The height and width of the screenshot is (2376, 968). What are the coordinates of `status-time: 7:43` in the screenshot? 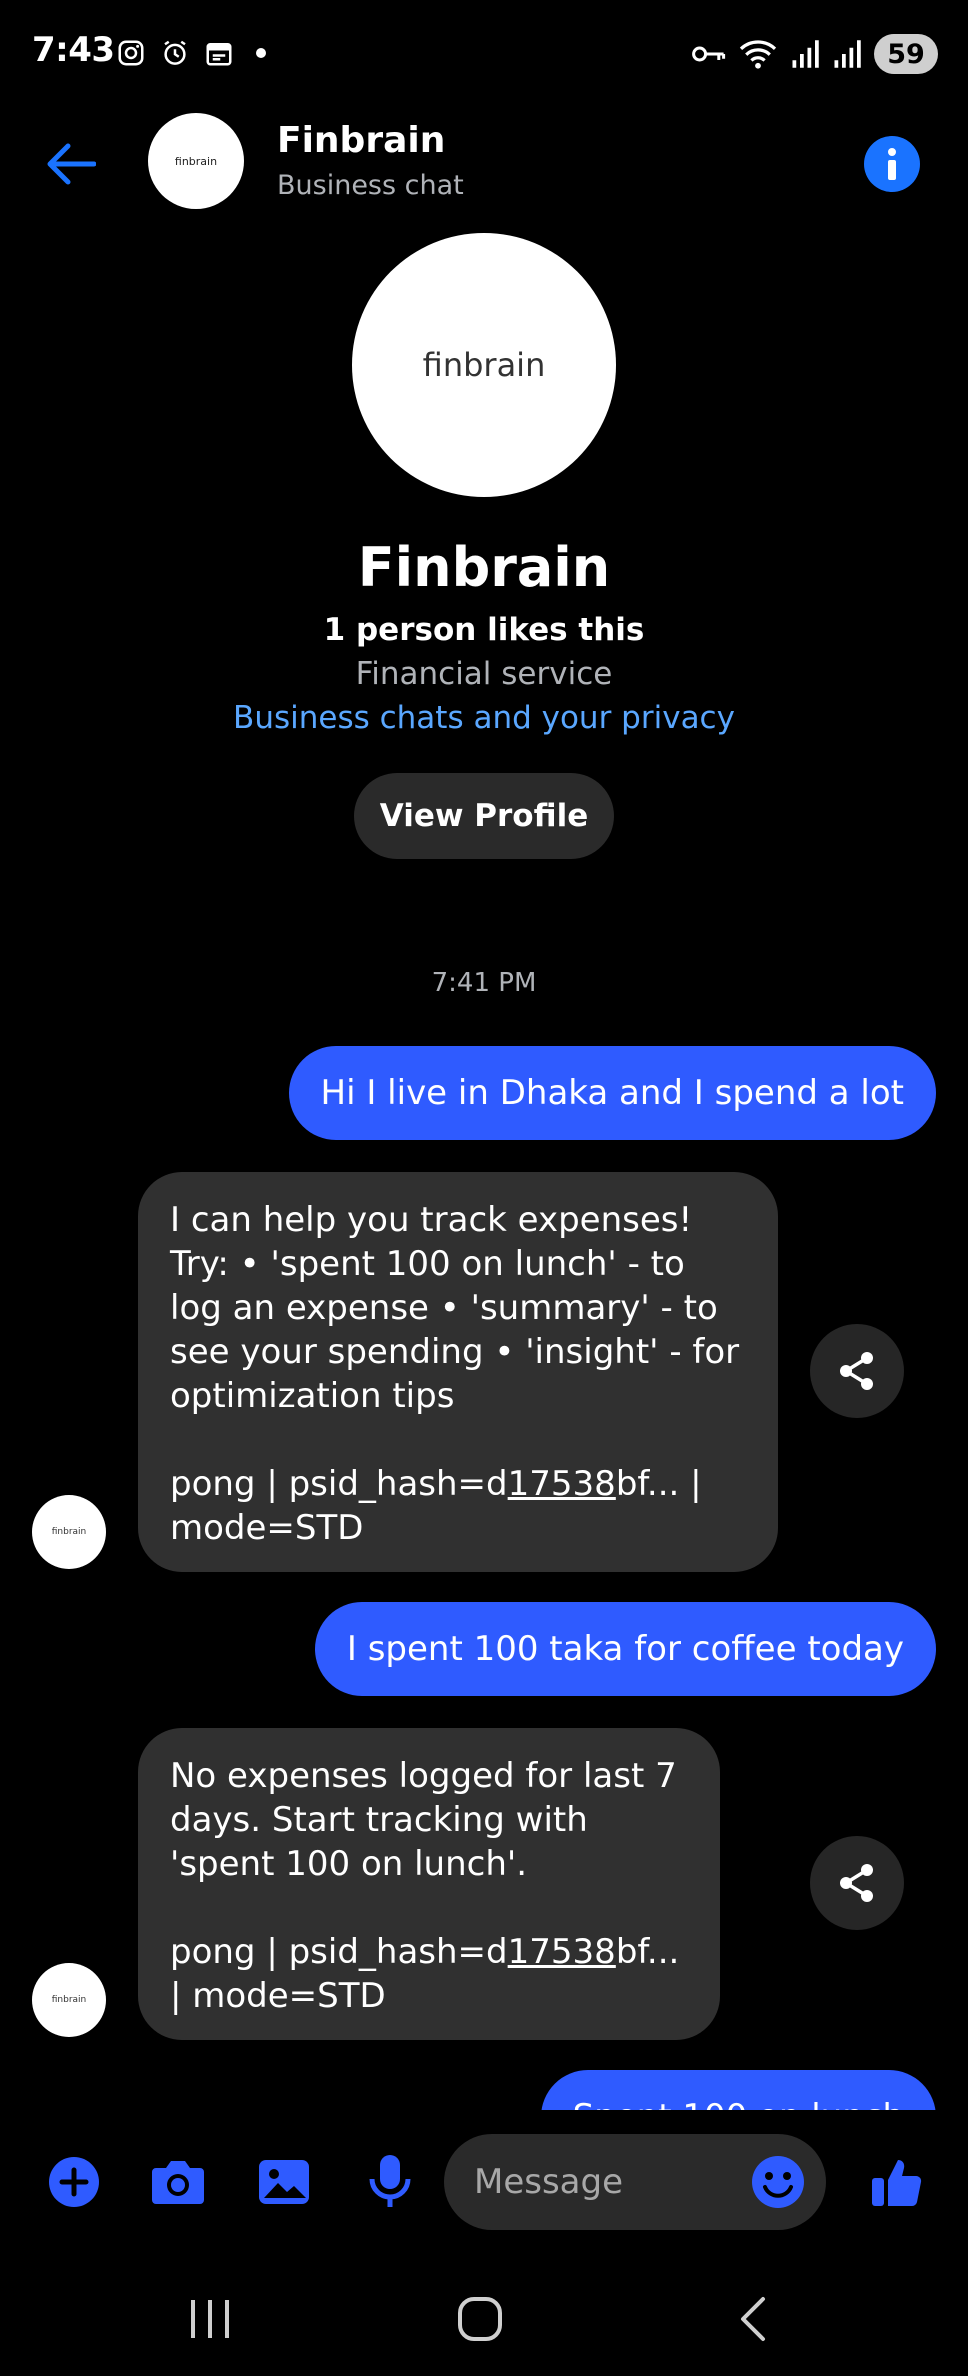 It's located at (73, 50).